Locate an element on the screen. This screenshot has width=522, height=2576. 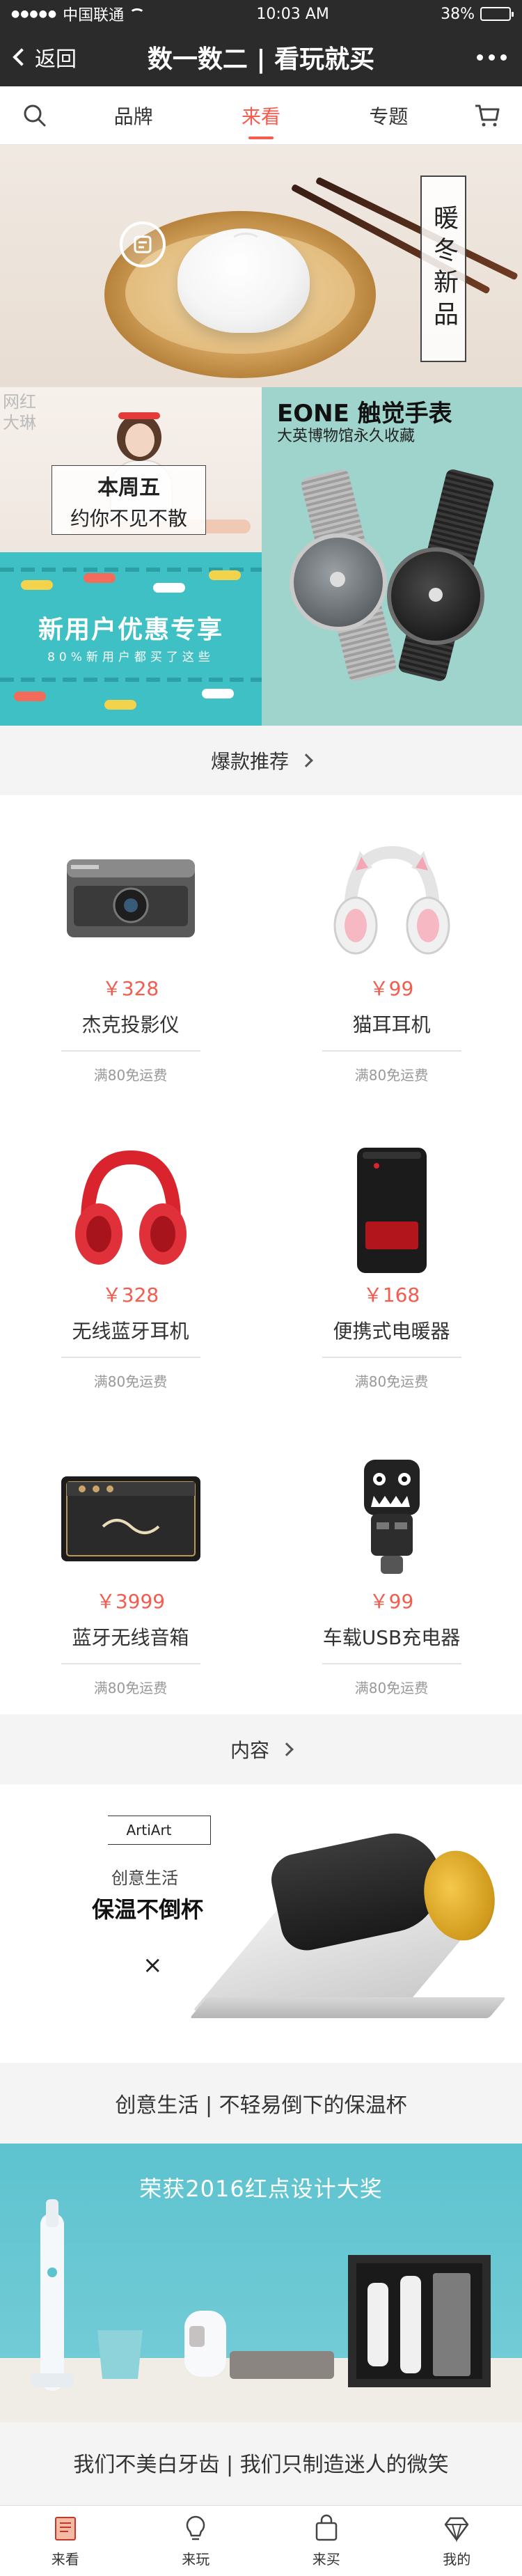
signal-icon: ●●●●● is located at coordinates (34, 13).